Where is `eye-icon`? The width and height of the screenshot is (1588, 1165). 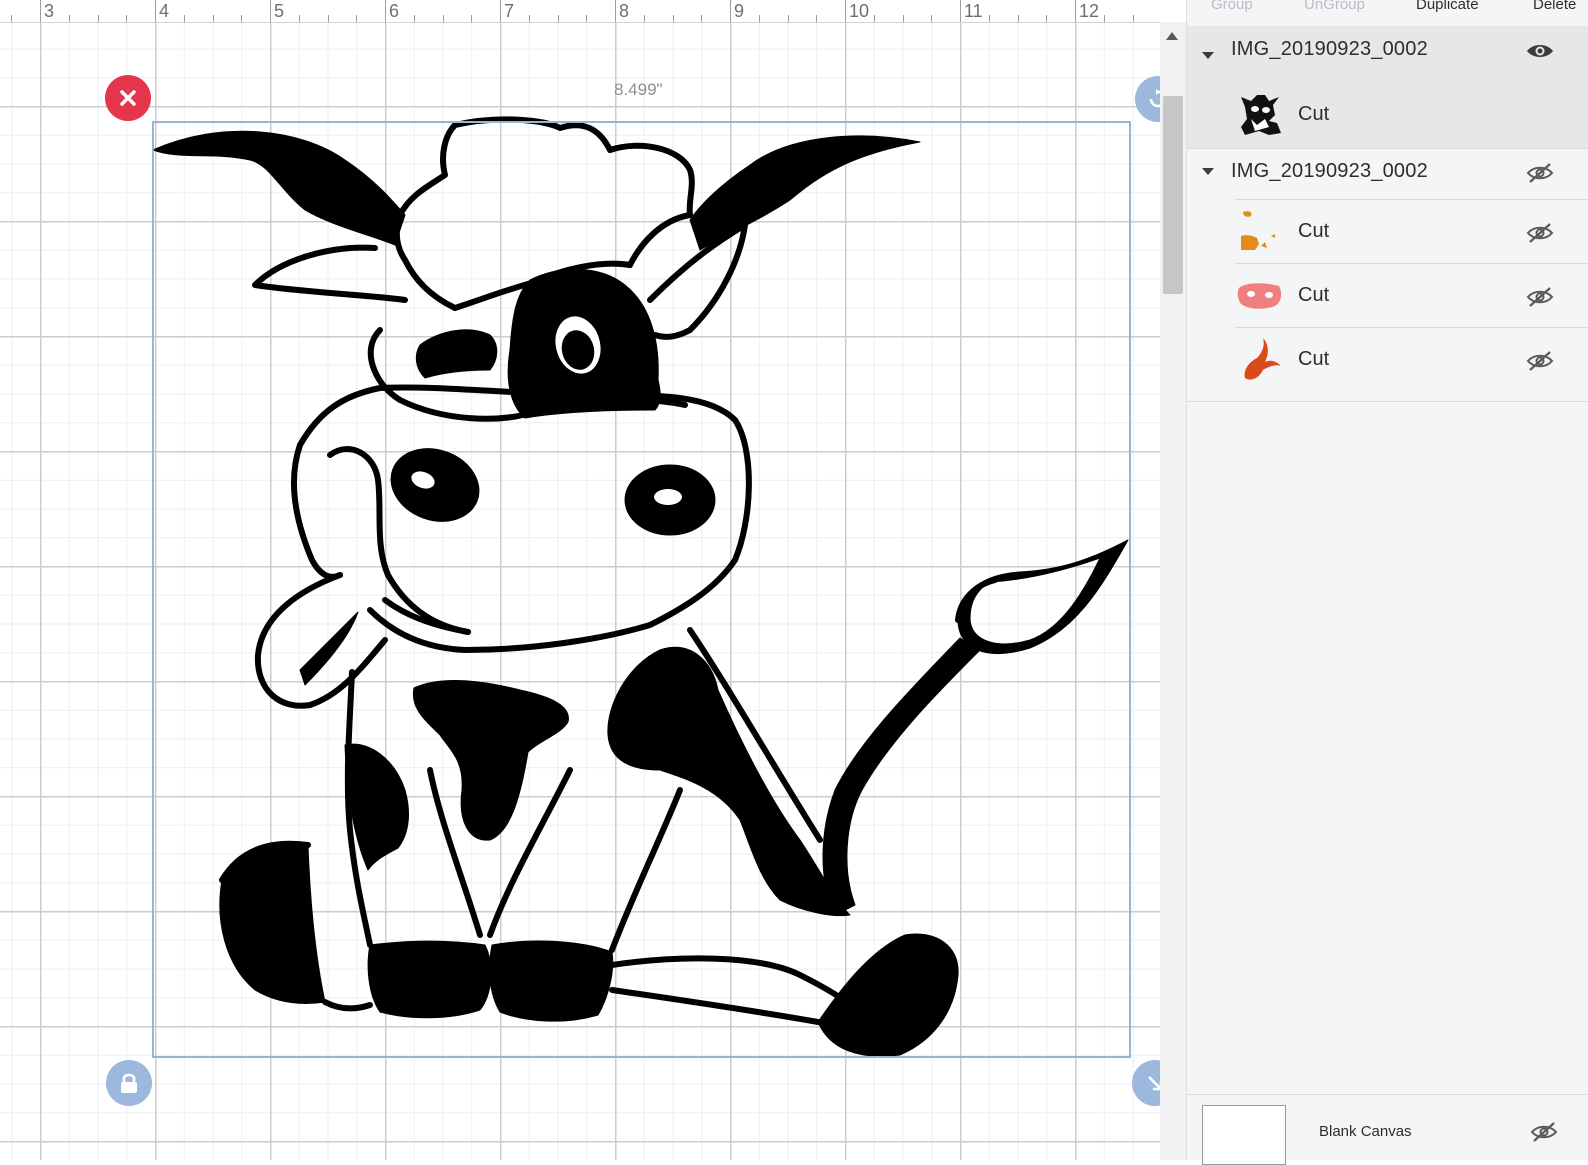
eye-icon is located at coordinates (1540, 51).